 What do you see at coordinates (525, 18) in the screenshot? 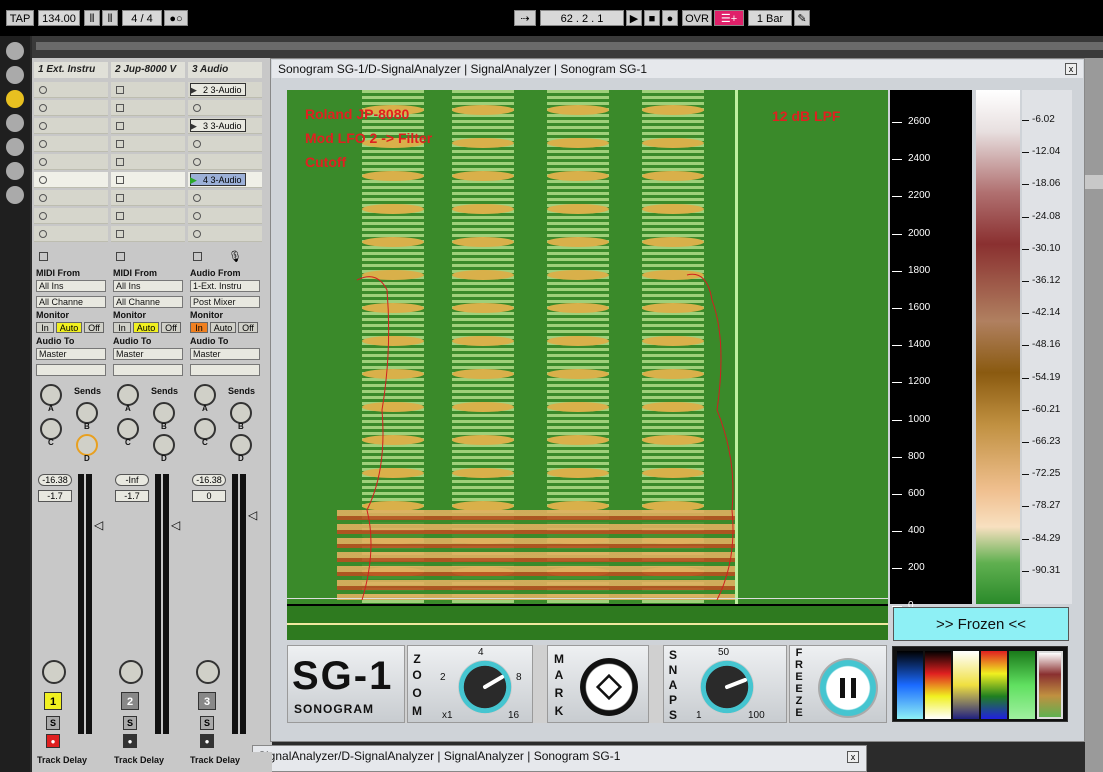
I see `follow-button: ⇢` at bounding box center [525, 18].